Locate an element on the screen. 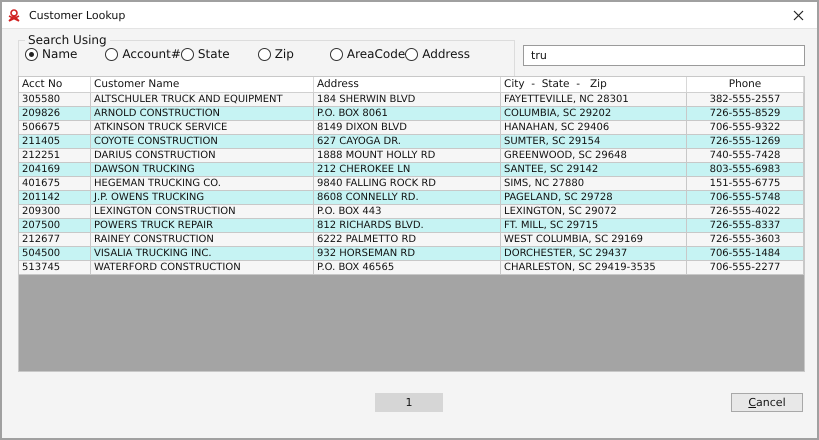 The width and height of the screenshot is (819, 440). radio-option: Zip is located at coordinates (276, 54).